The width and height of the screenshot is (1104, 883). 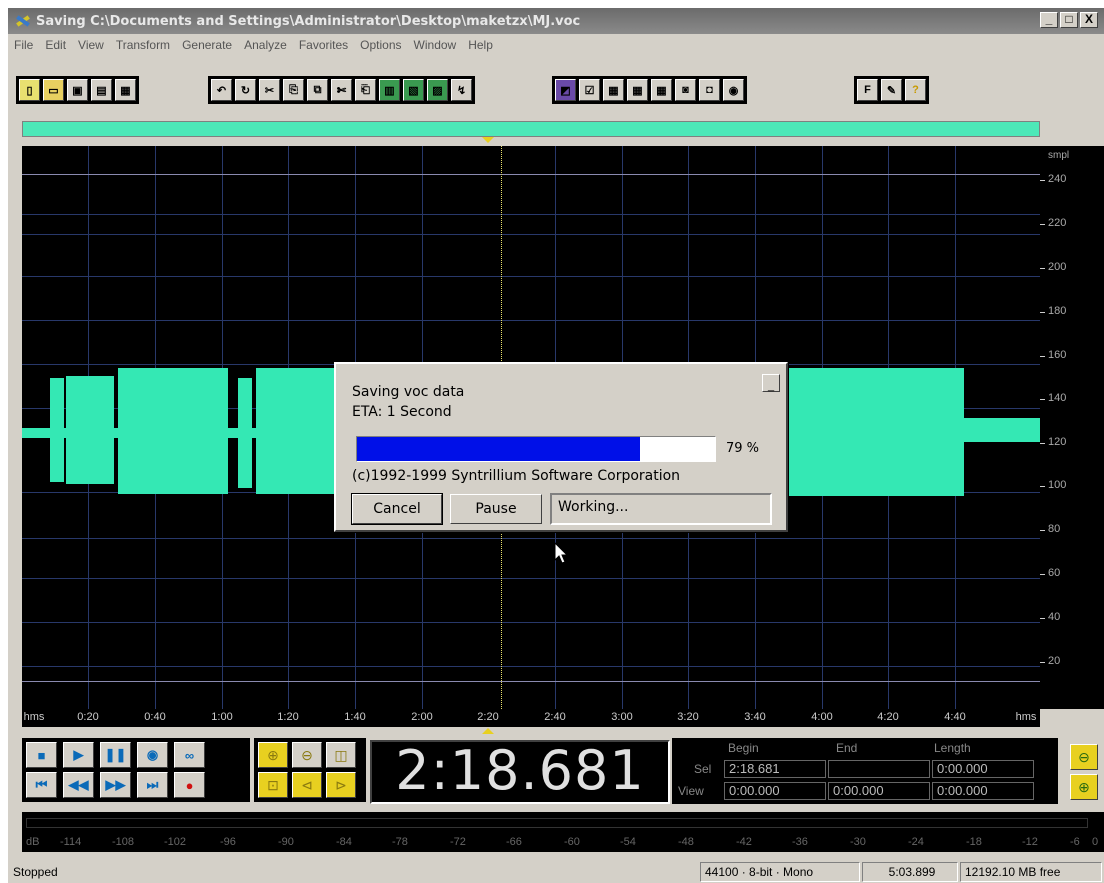 I want to click on menu-window: Window, so click(x=435, y=45).